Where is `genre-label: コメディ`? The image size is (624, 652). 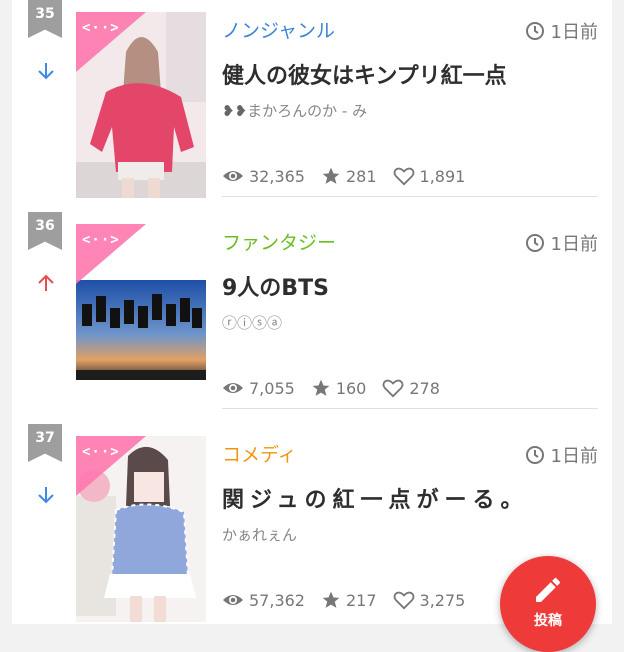 genre-label: コメディ is located at coordinates (259, 453).